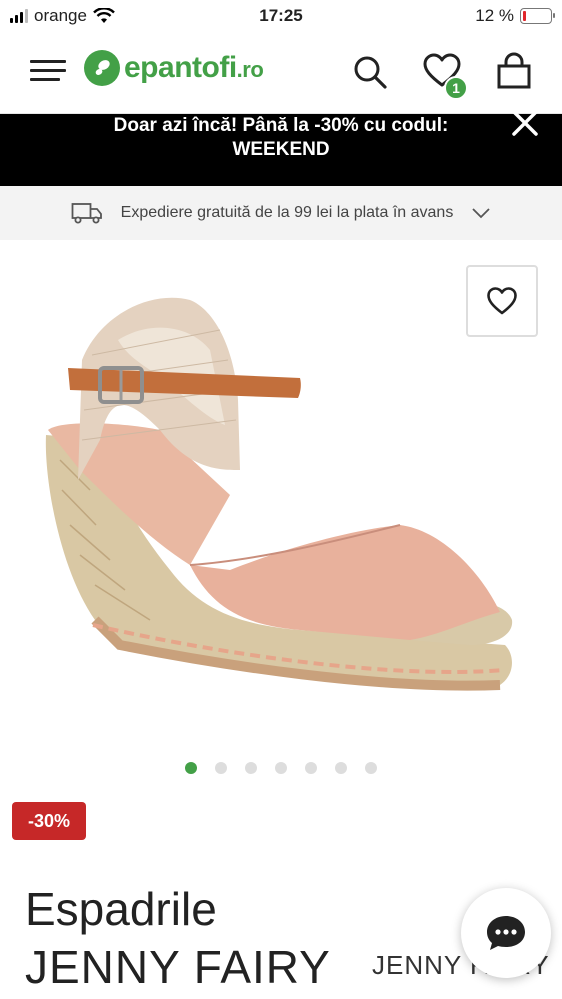  I want to click on logo-text: epantofi, so click(180, 67).